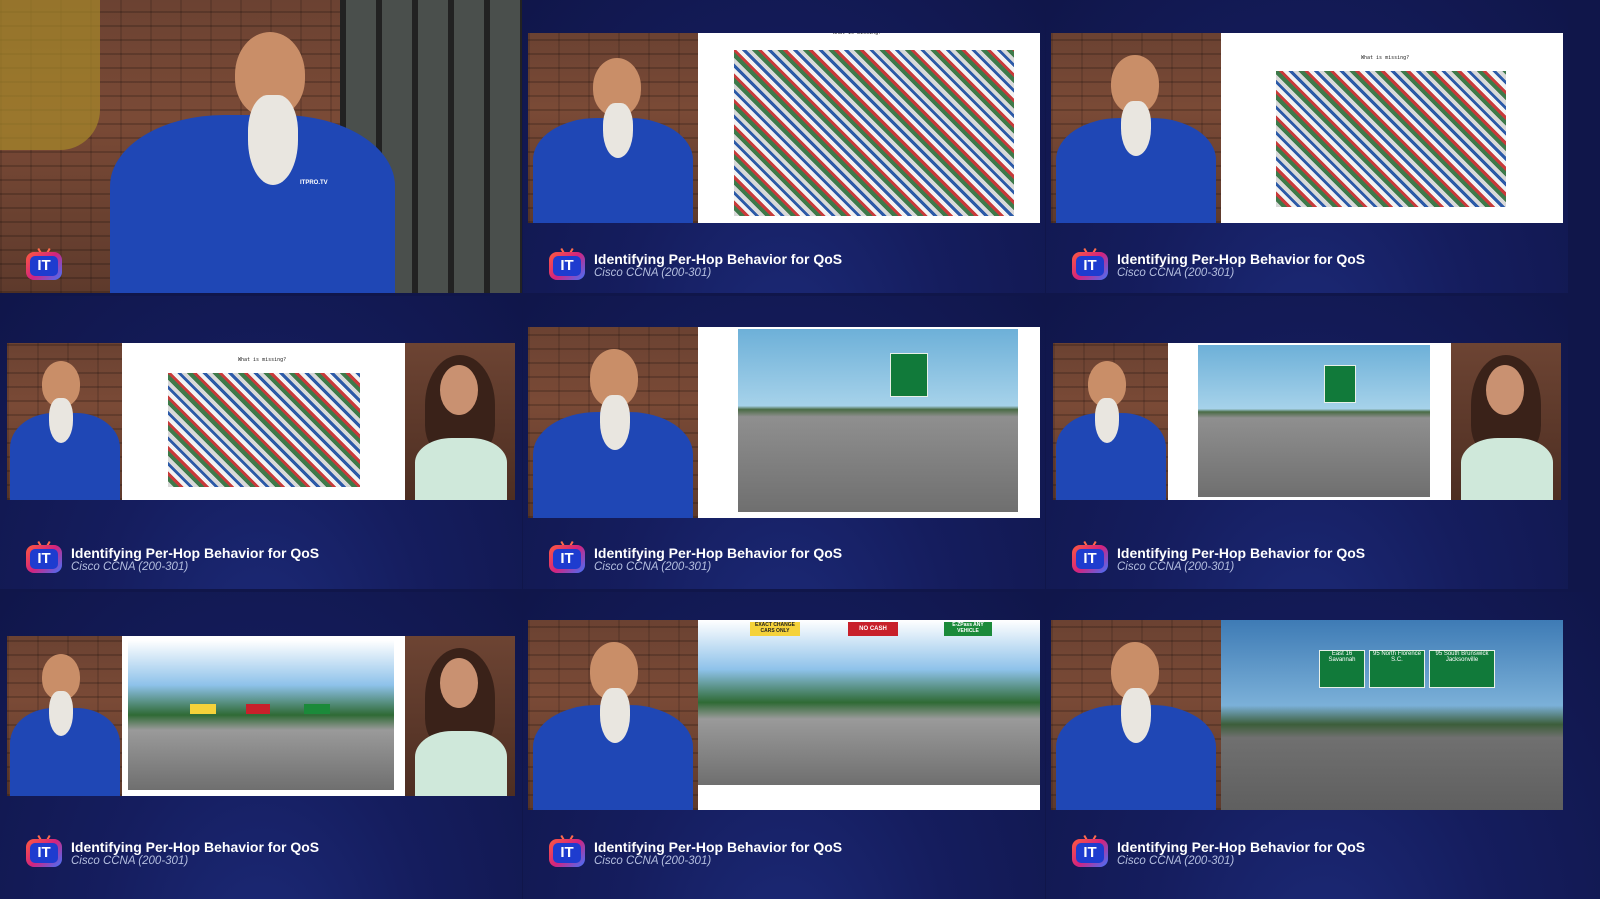 This screenshot has height=899, width=1600. I want to click on toll-sign-ezpass: E-ZPass ANY VEHICLE, so click(968, 629).